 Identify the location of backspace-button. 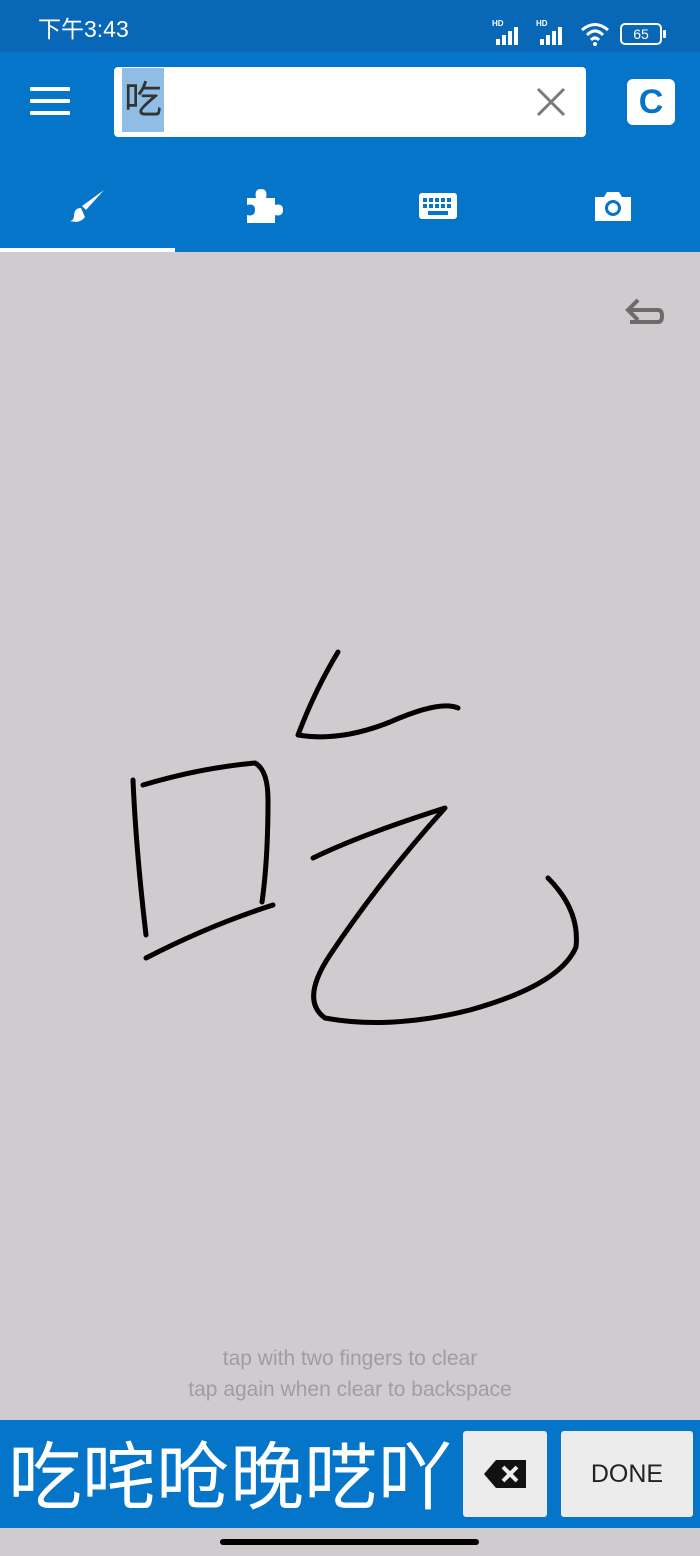
(505, 1474).